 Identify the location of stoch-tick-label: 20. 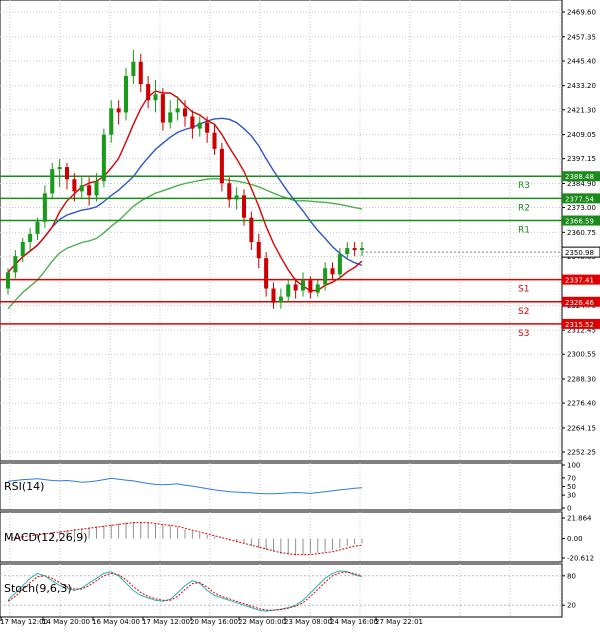
(571, 606).